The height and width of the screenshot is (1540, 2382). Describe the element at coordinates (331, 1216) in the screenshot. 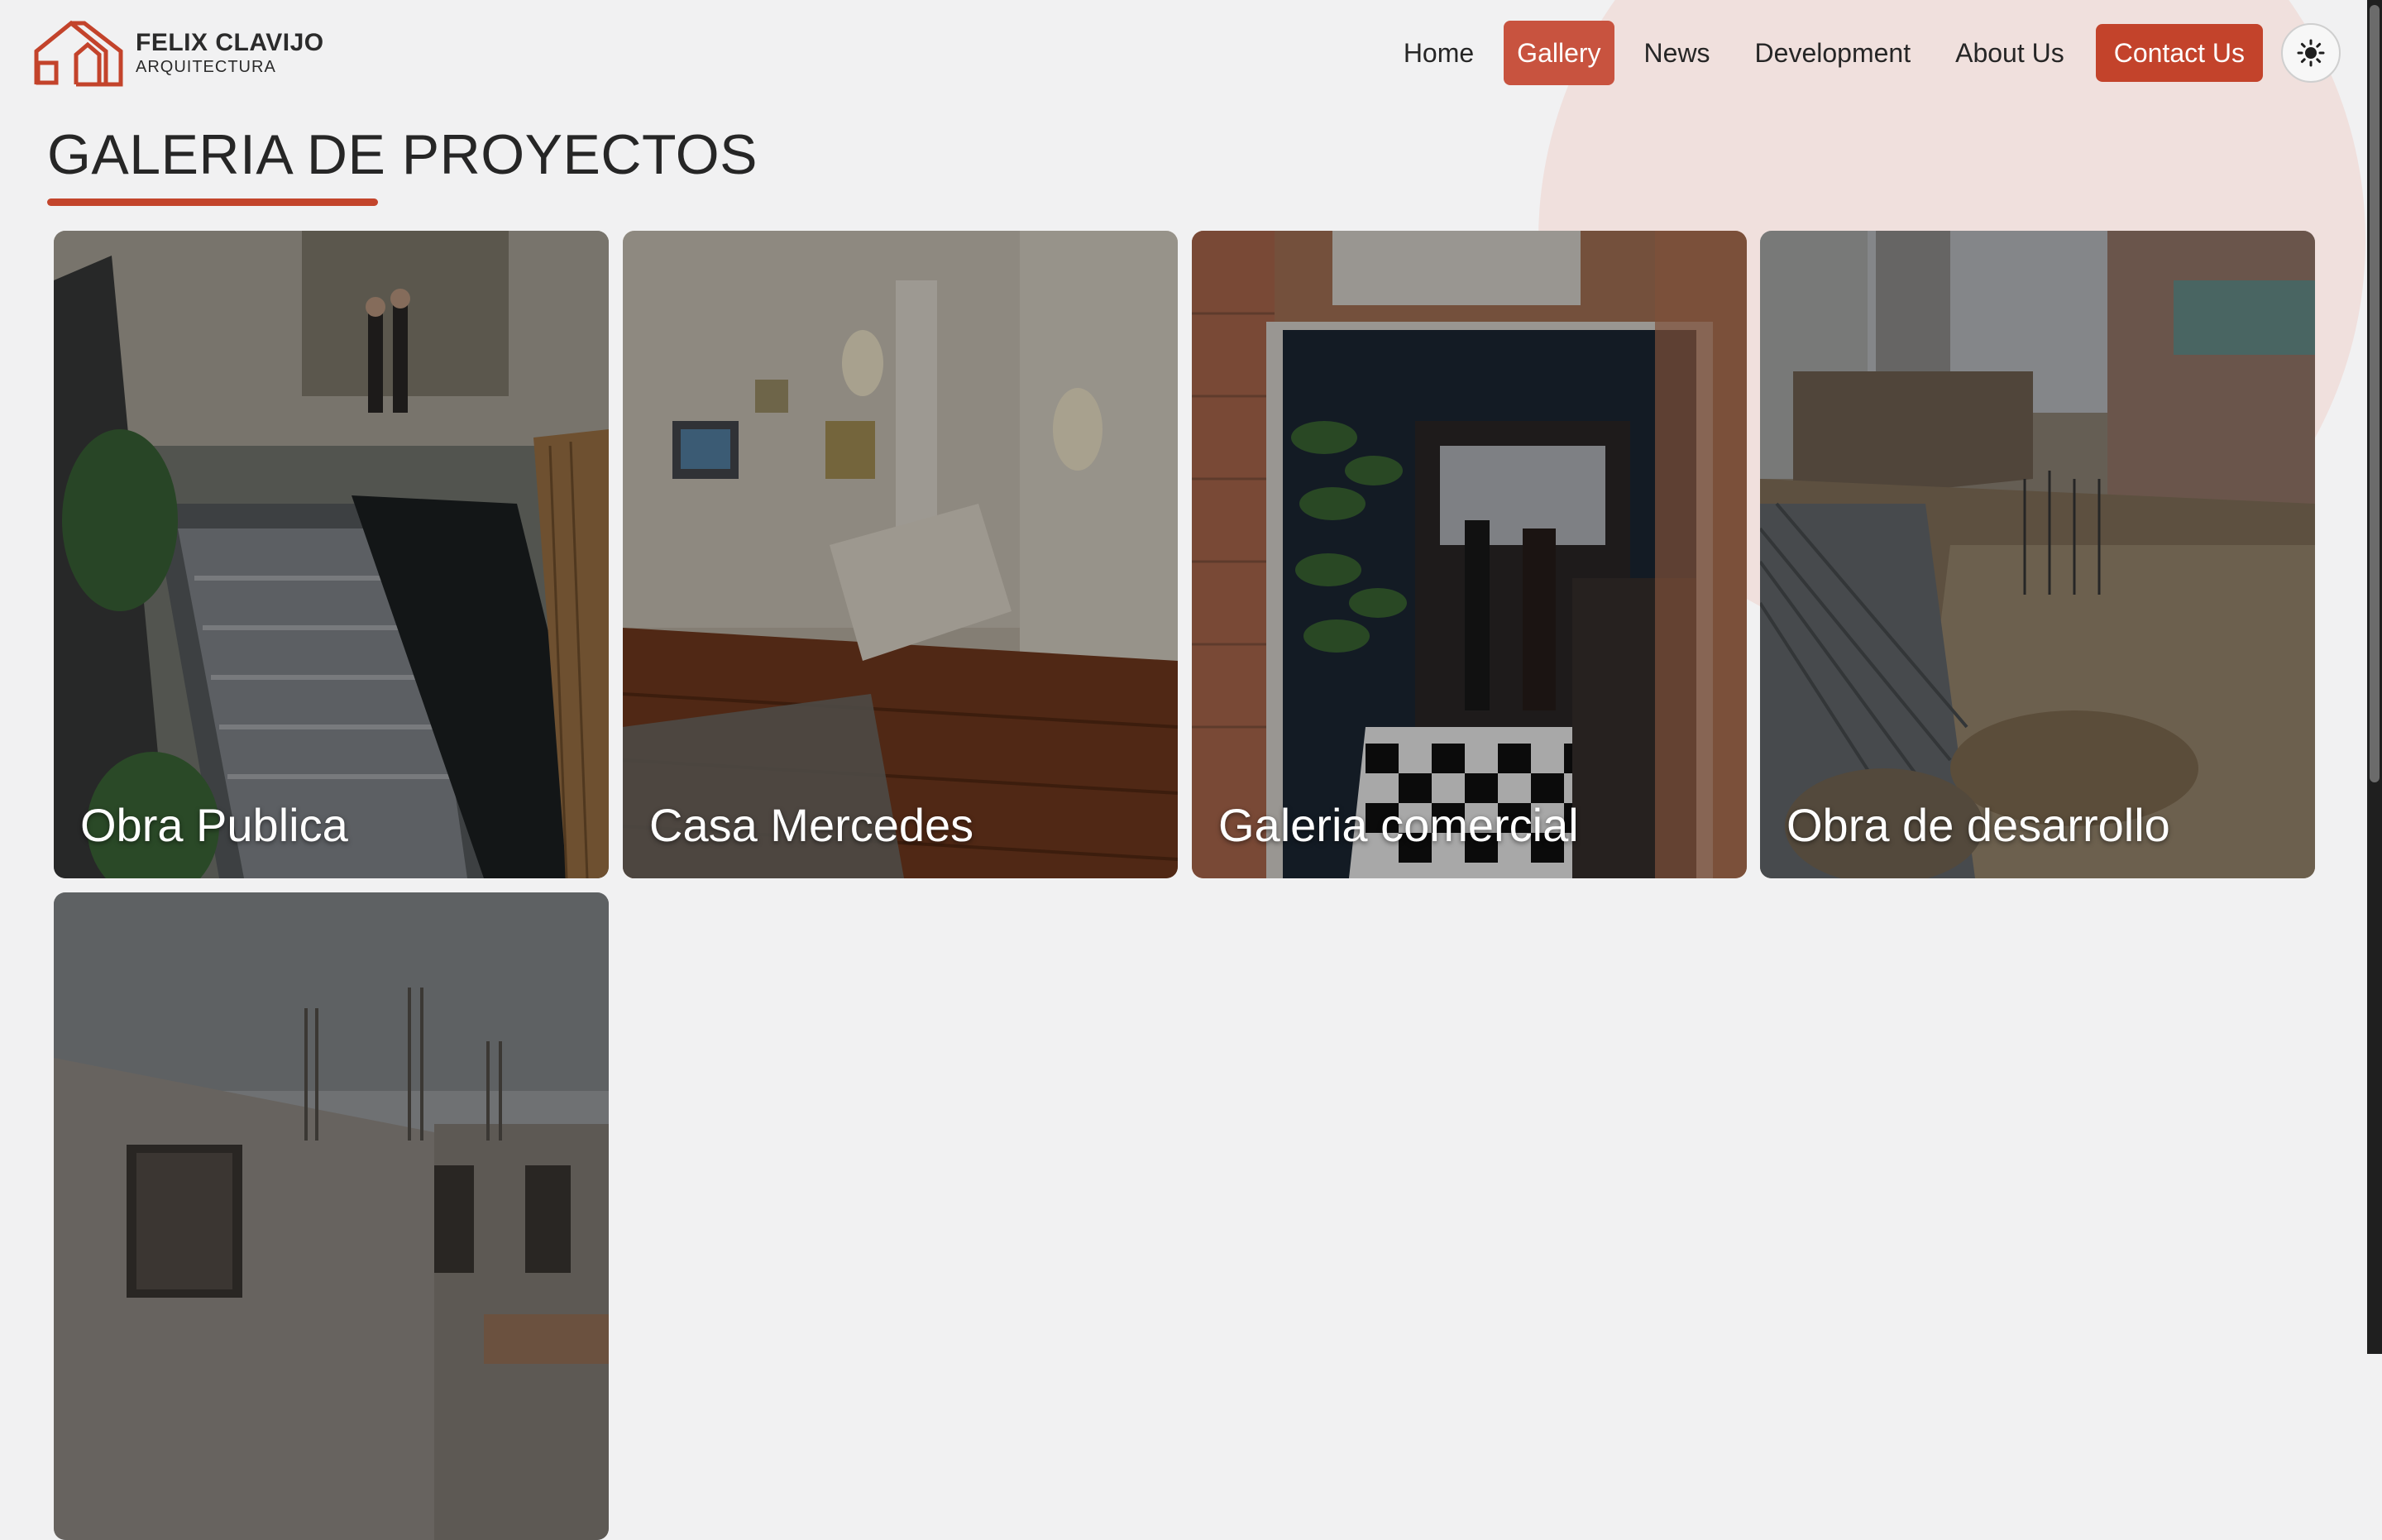

I see `gallery-card-building` at that location.